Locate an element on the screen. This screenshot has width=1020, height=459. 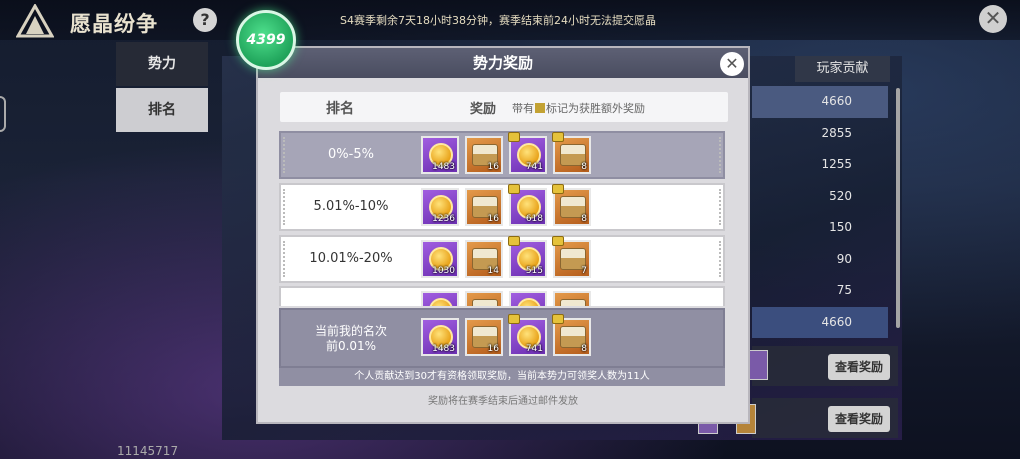
reward-table-header: 排名 奖励 带有 标记为获胜额外奖励 is located at coordinates (504, 107).